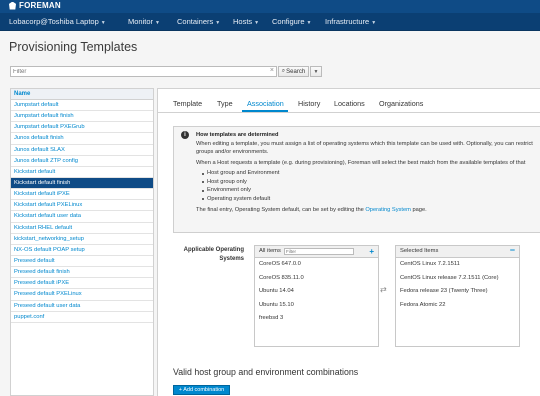 The height and width of the screenshot is (396, 540). Describe the element at coordinates (82, 284) in the screenshot. I see `template-list-item: Preseed default iPXE` at that location.